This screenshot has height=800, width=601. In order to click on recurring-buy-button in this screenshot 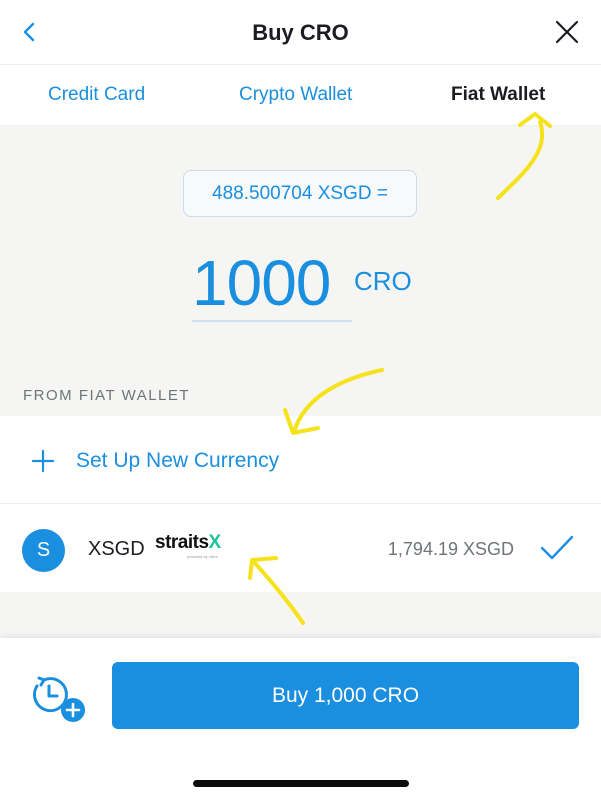, I will do `click(59, 699)`.